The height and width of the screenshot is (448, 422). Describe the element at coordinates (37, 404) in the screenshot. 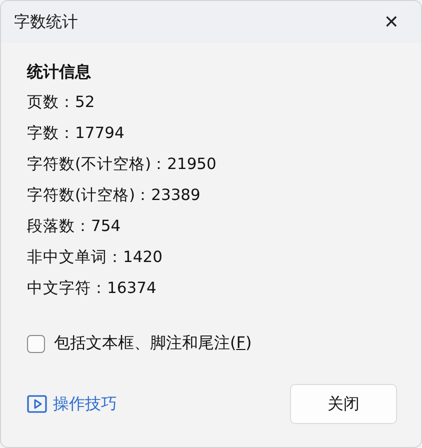

I see `play-icon` at that location.